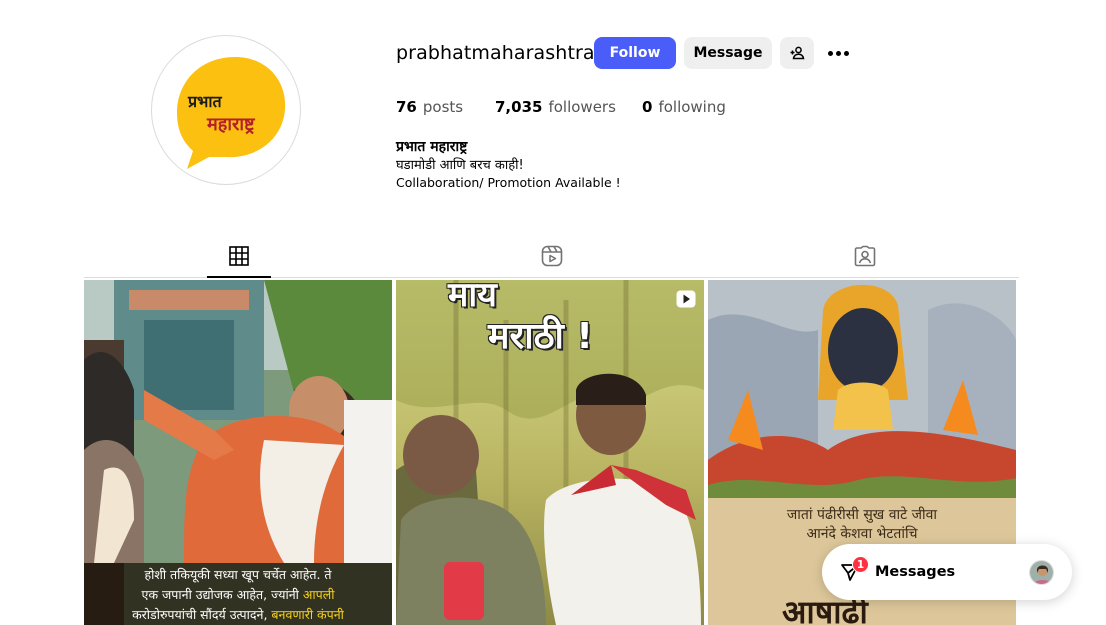  I want to click on more-dots-icon, so click(830, 53).